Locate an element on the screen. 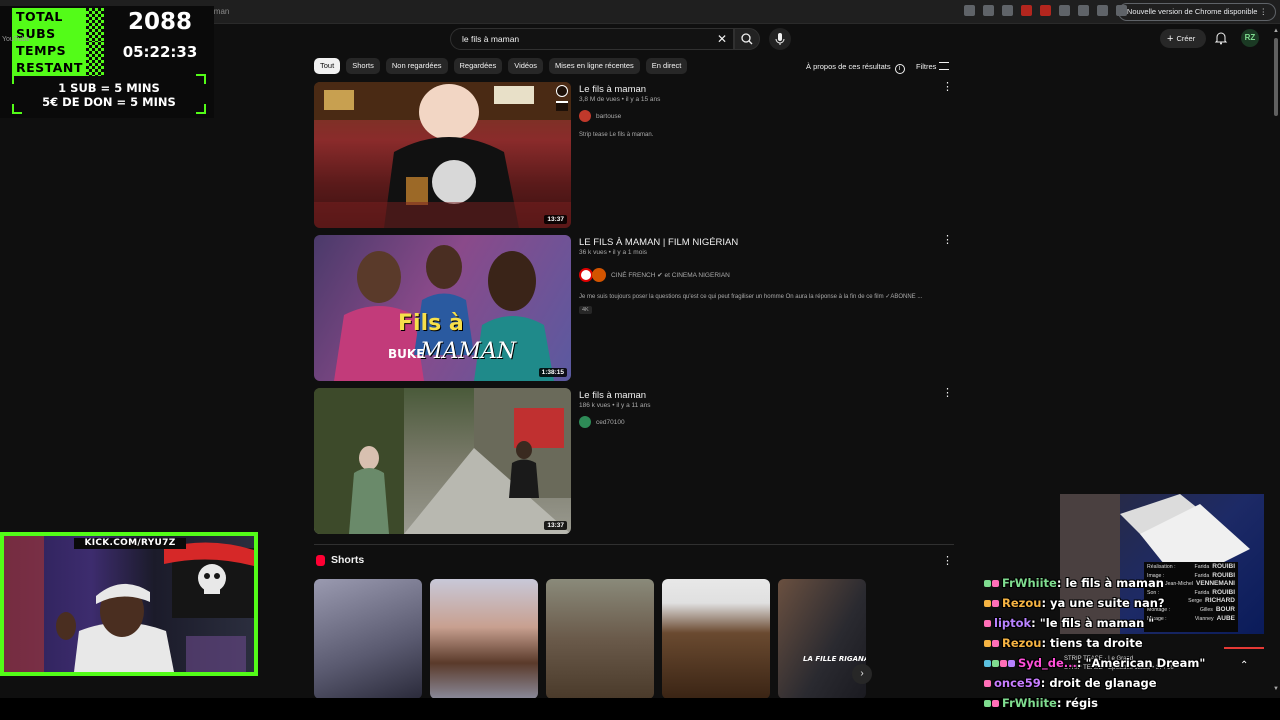 Image resolution: width=1280 pixels, height=720 pixels. credit-name: Gilles BOUR is located at coordinates (1217, 610).